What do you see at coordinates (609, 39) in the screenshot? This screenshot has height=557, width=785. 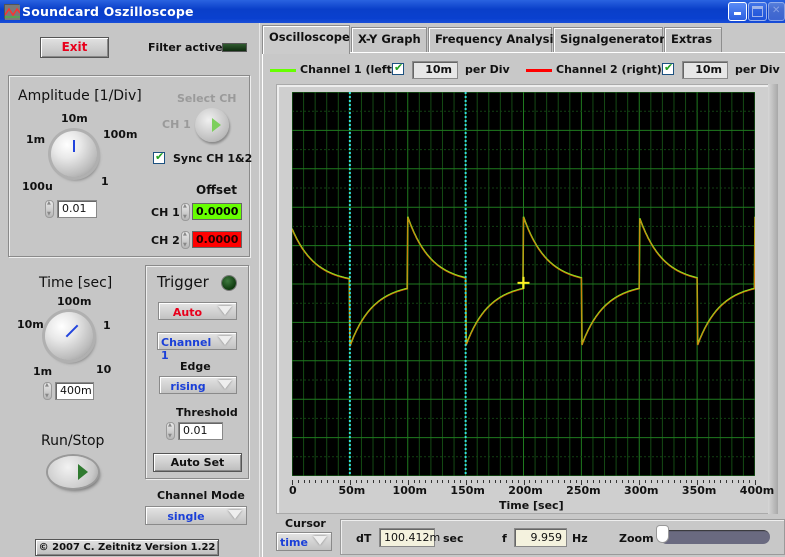 I see `tab-signalgenerator: Signalgenerator` at bounding box center [609, 39].